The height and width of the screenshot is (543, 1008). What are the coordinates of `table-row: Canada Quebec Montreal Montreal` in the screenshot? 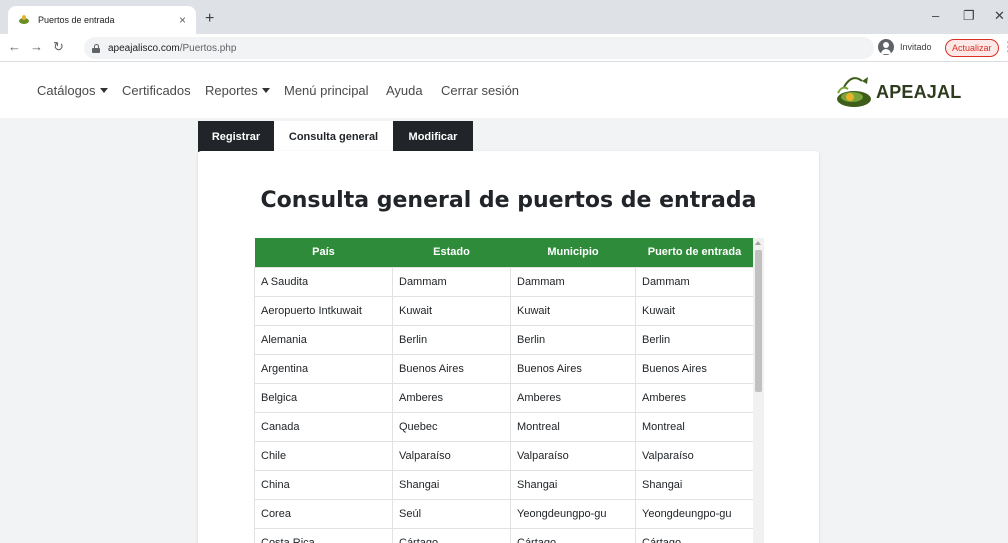 It's located at (504, 426).